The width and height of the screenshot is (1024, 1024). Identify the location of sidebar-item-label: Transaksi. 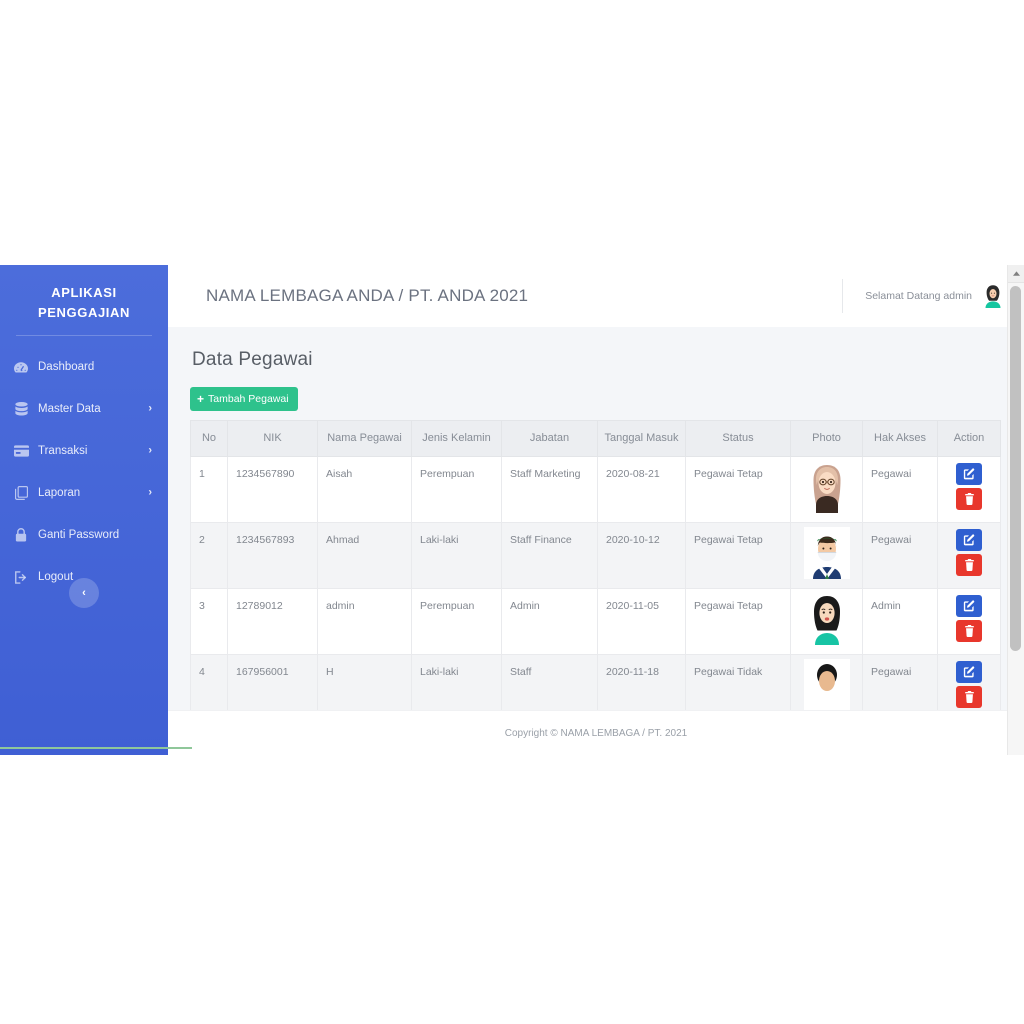
(63, 451).